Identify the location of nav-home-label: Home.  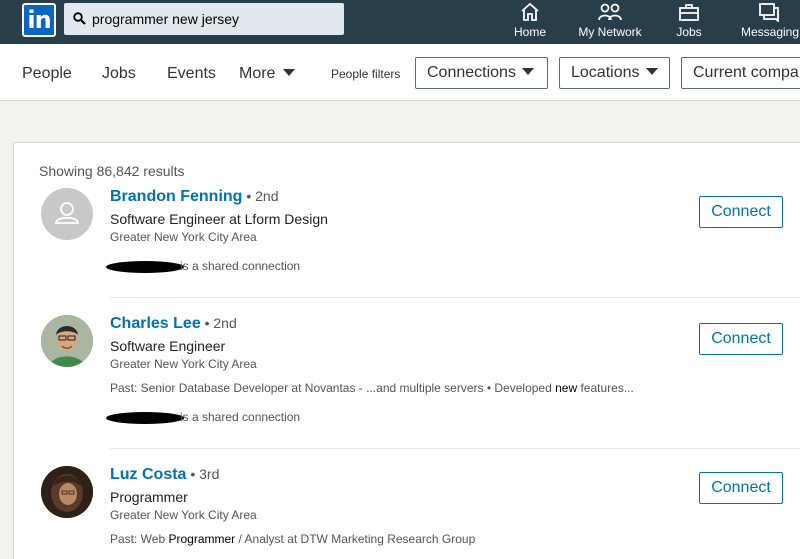
(529, 32).